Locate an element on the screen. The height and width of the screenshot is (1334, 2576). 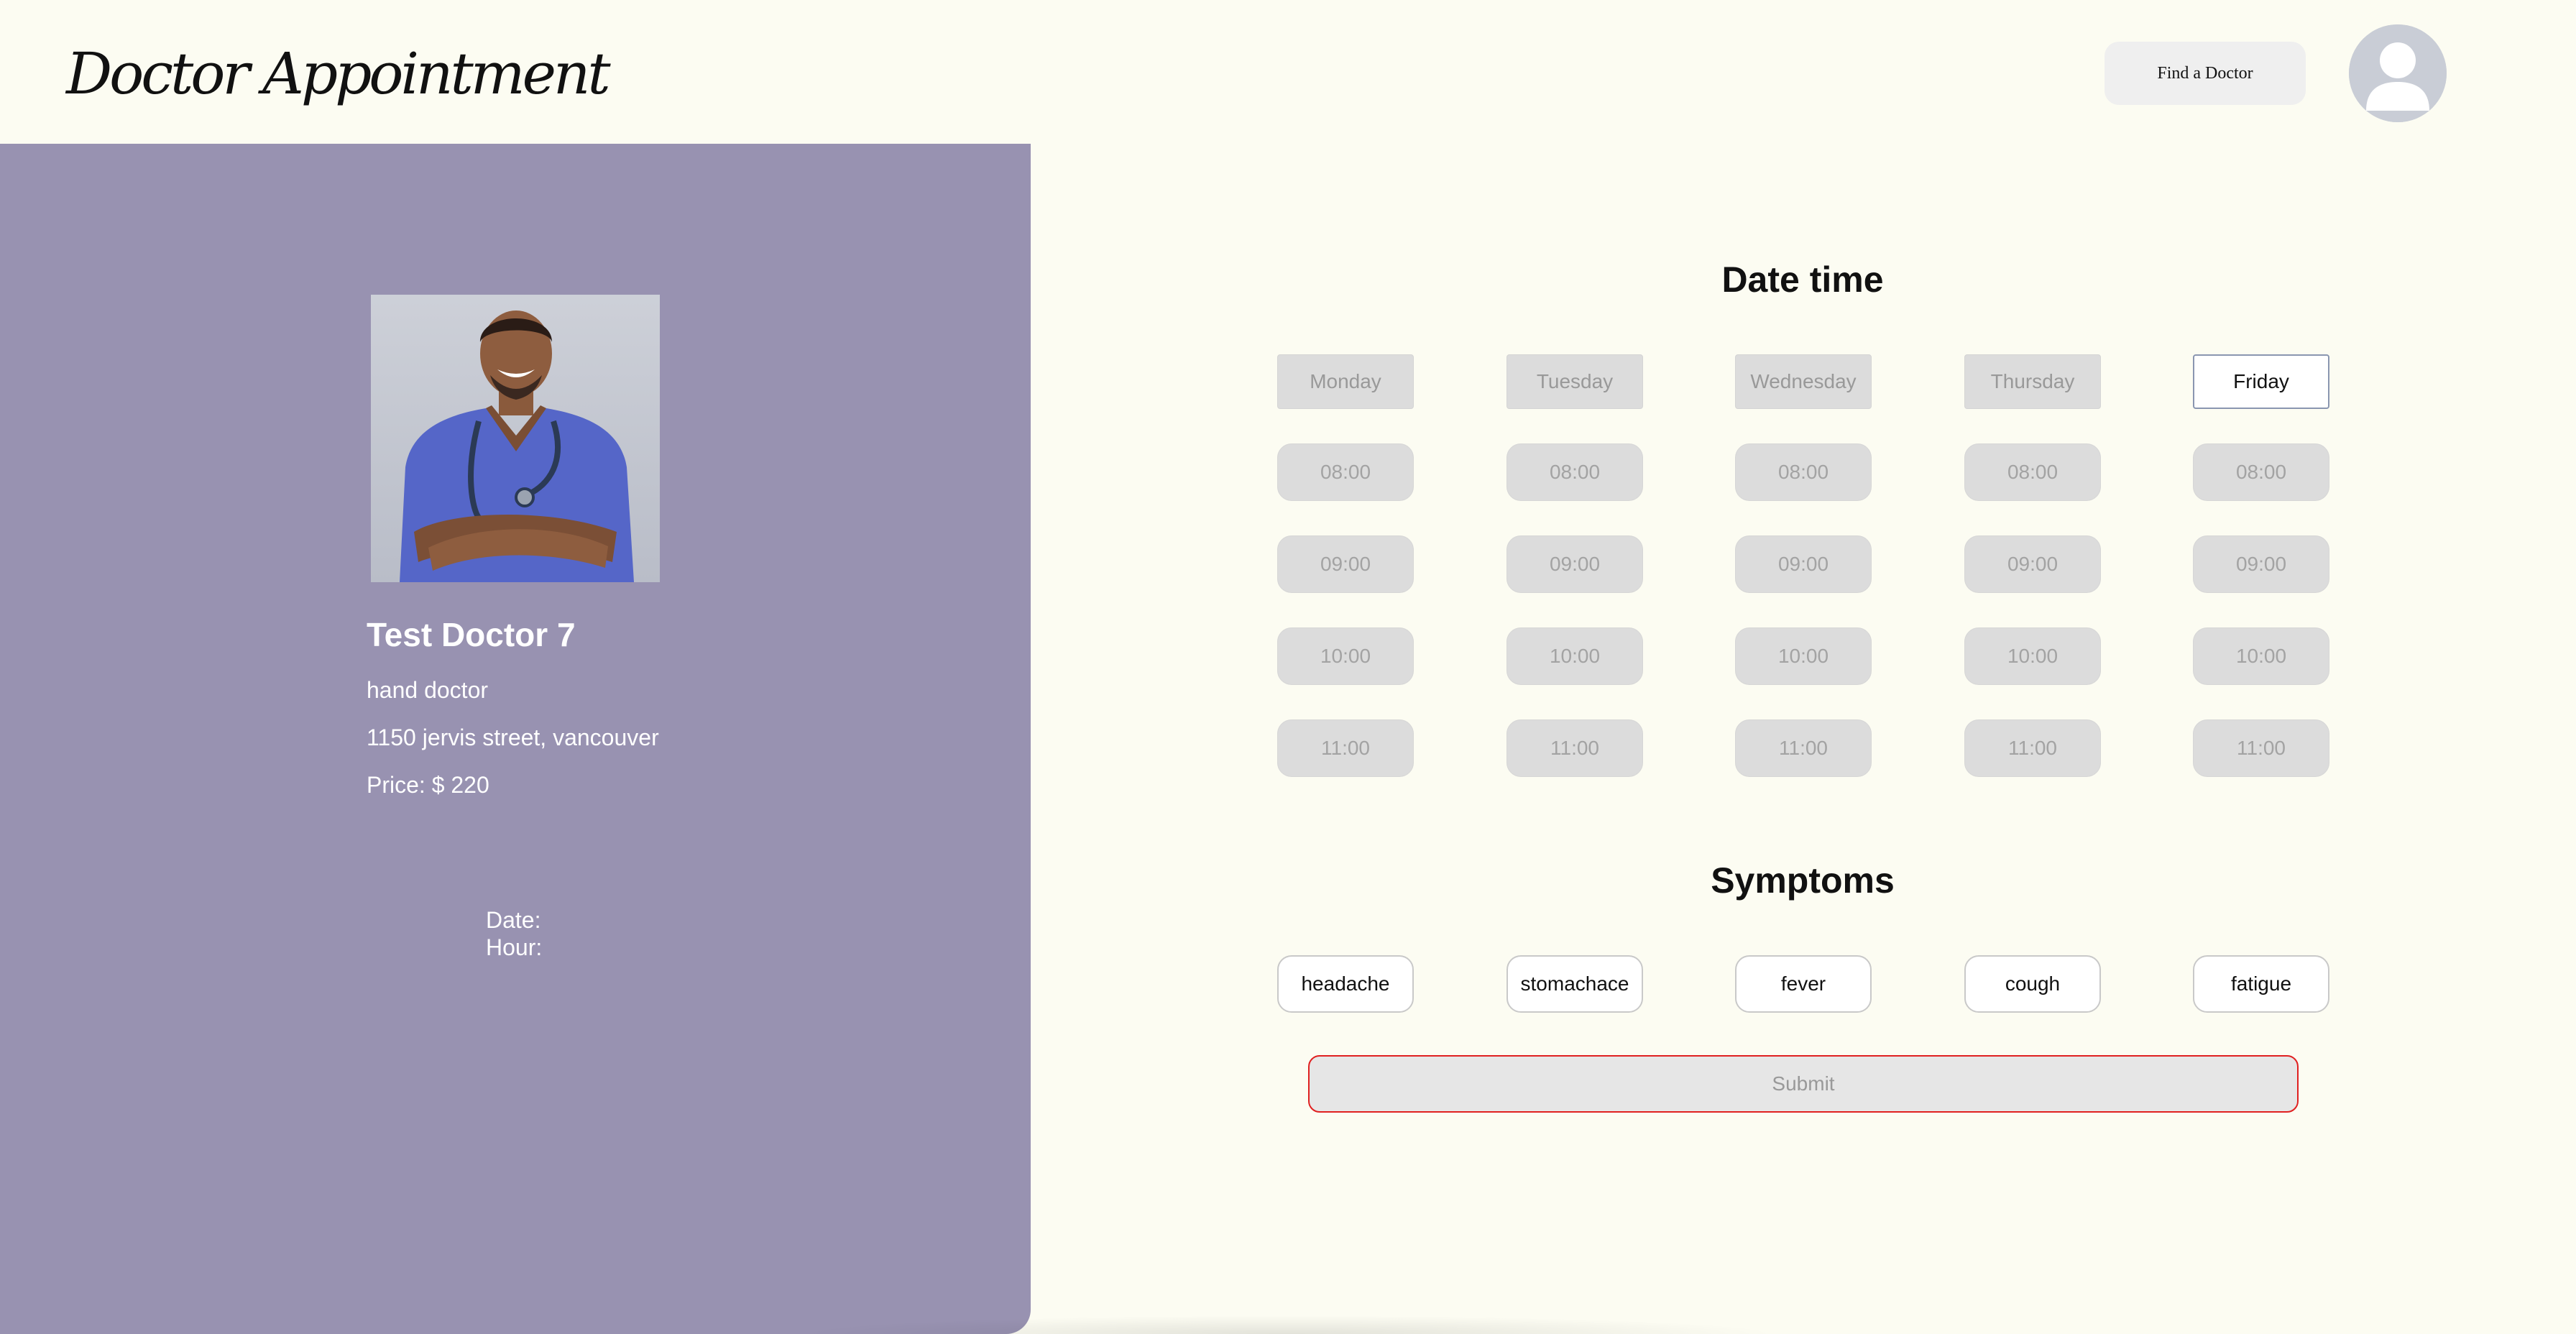
selected-date-label: Date: is located at coordinates (513, 920).